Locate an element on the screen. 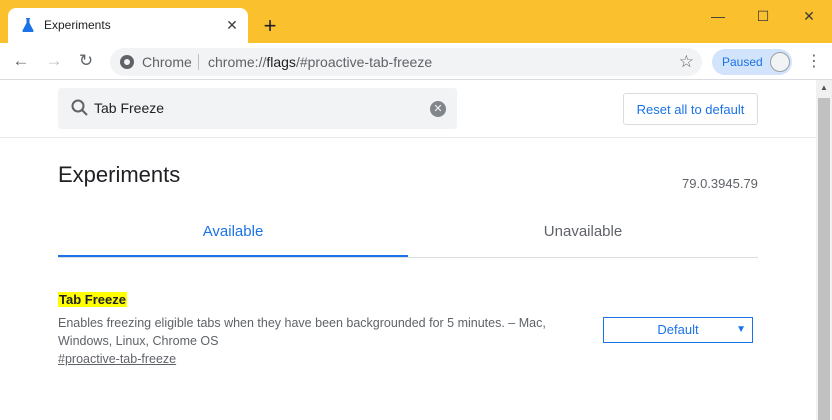 This screenshot has width=832, height=420. dropdown-caret-icon: ▼ is located at coordinates (741, 329).